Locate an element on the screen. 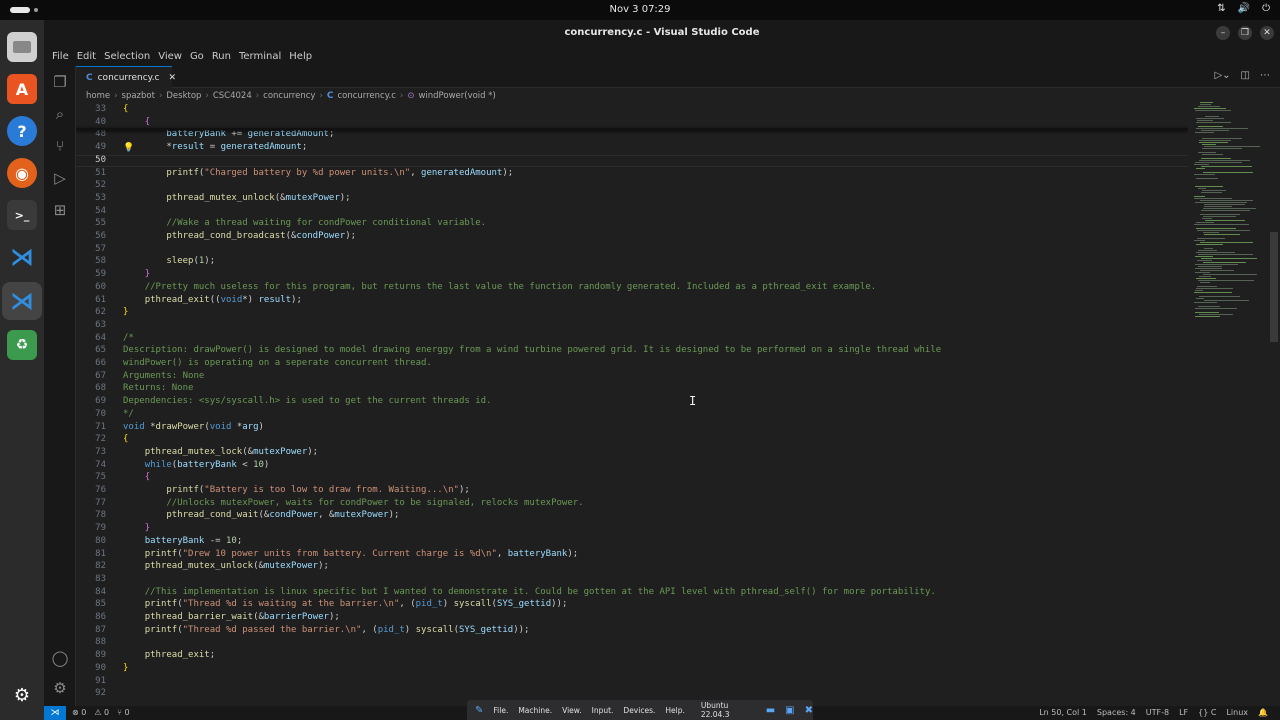 This screenshot has width=1280, height=720. code-line: 52 is located at coordinates (632, 186).